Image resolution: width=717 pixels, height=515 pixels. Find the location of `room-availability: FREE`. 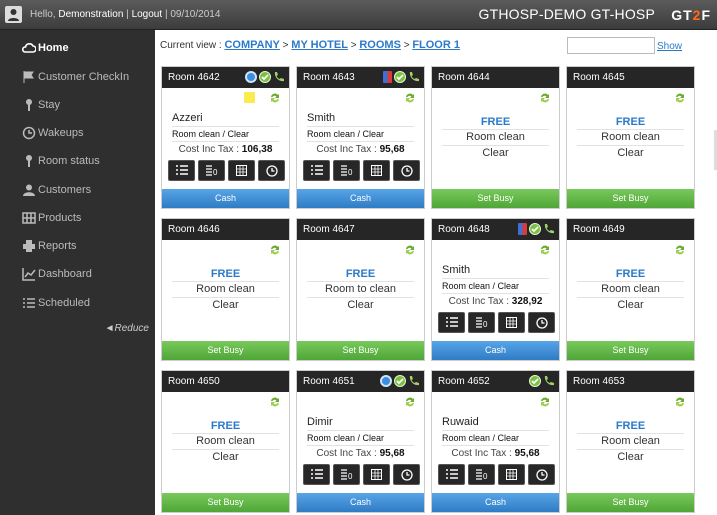

room-availability: FREE is located at coordinates (630, 122).